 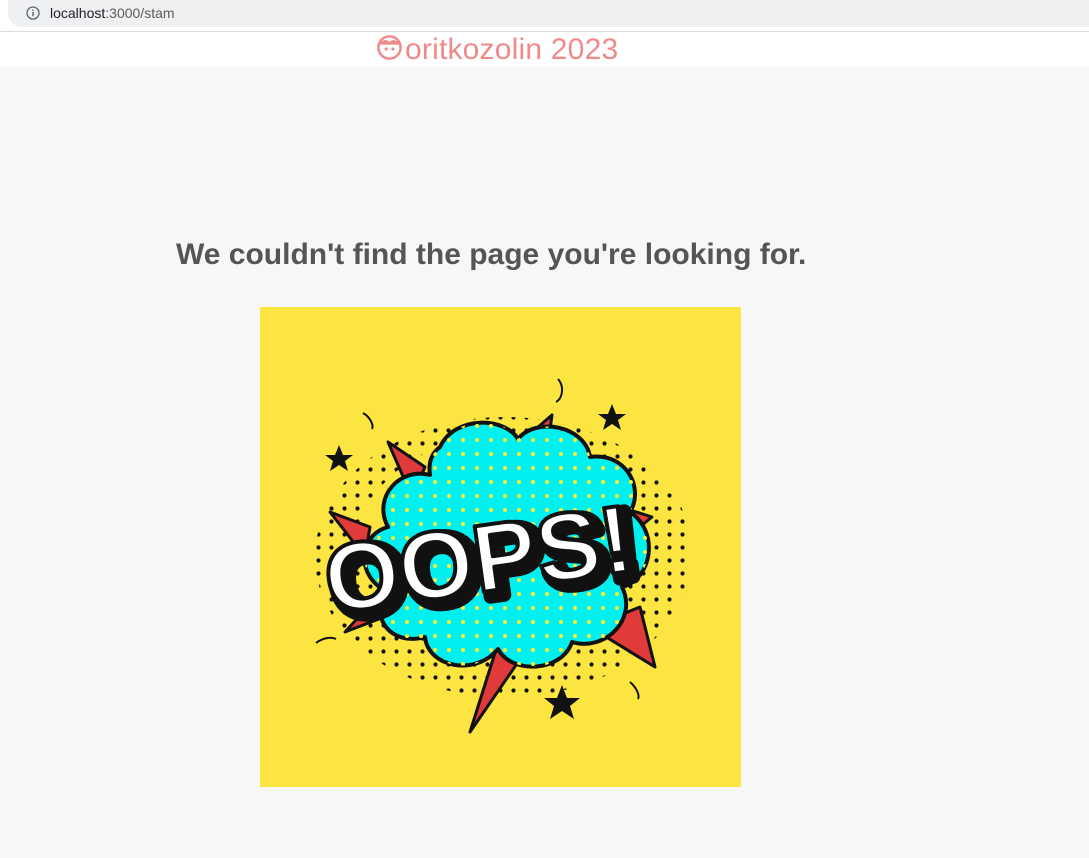 What do you see at coordinates (78, 13) in the screenshot?
I see `url-host: localhost` at bounding box center [78, 13].